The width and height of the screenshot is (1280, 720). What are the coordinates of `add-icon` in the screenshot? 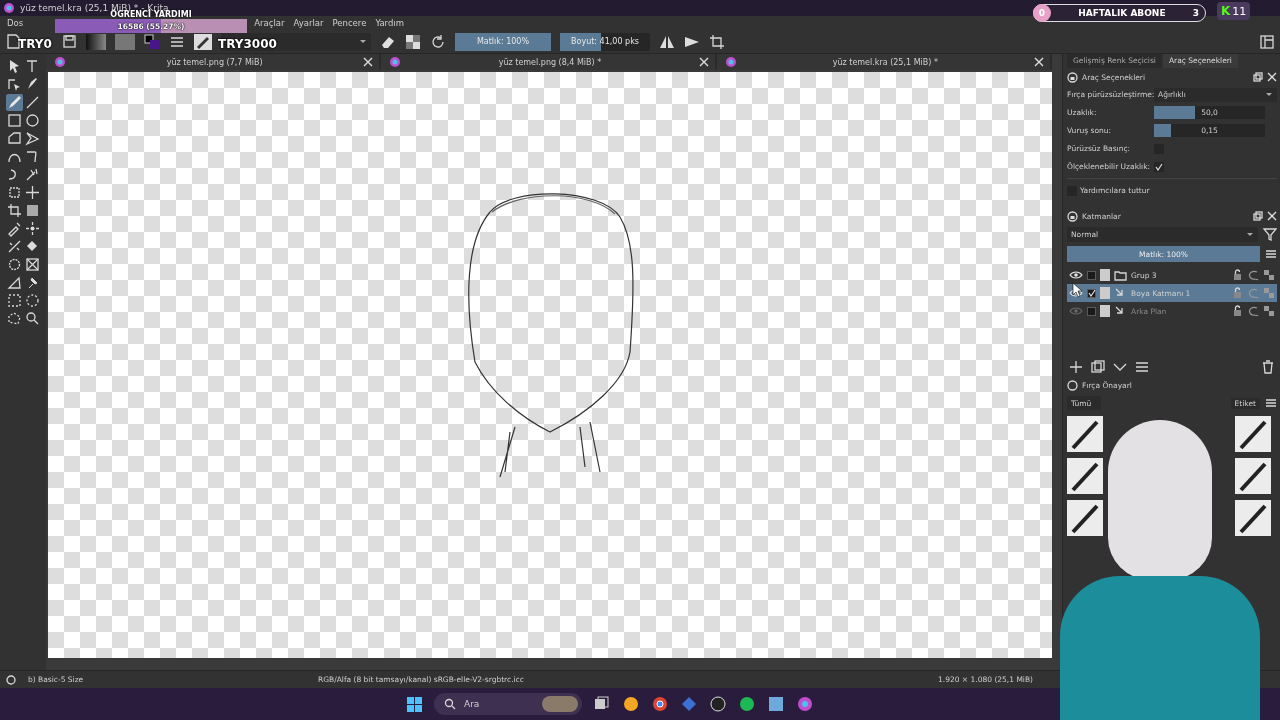 It's located at (1076, 367).